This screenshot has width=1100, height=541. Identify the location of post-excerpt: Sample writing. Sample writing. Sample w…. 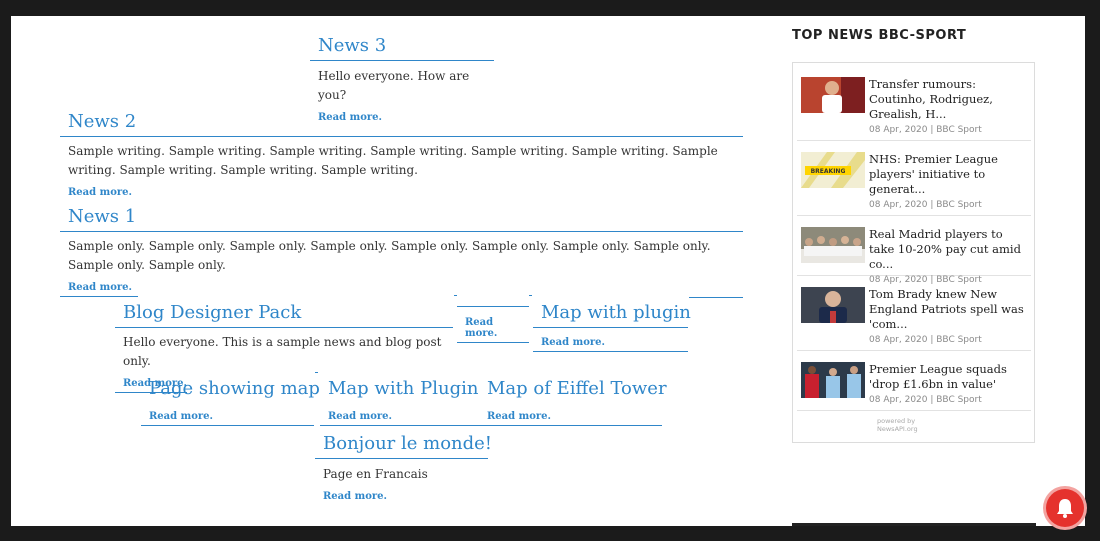
(393, 160).